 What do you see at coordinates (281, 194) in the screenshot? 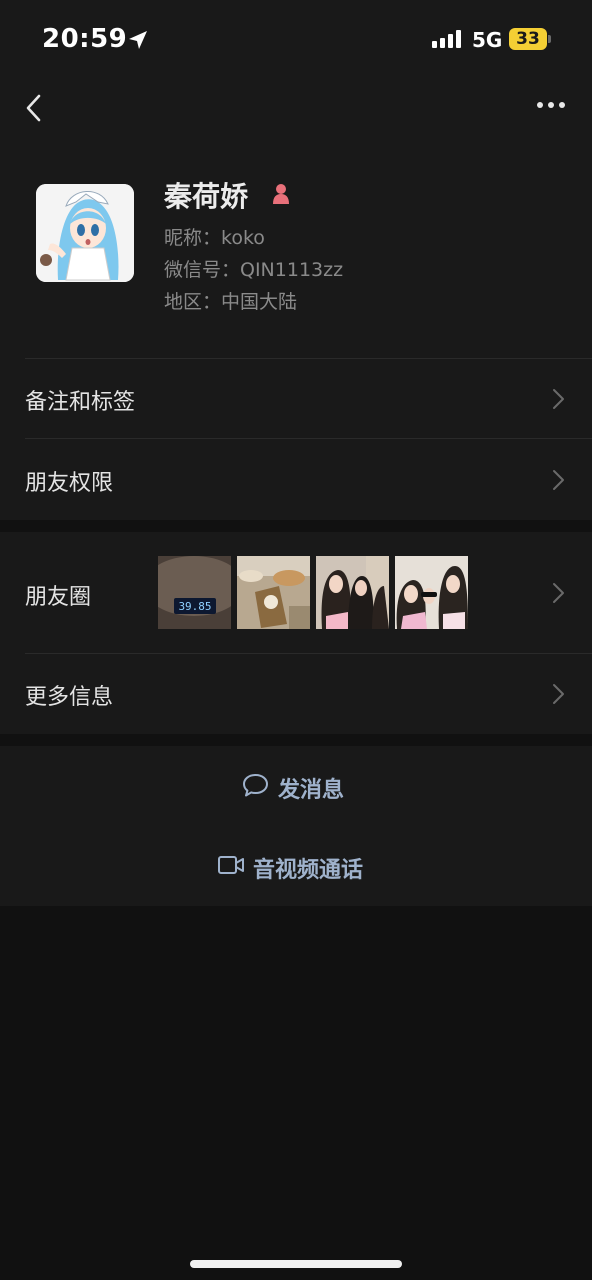
I see `female-icon` at bounding box center [281, 194].